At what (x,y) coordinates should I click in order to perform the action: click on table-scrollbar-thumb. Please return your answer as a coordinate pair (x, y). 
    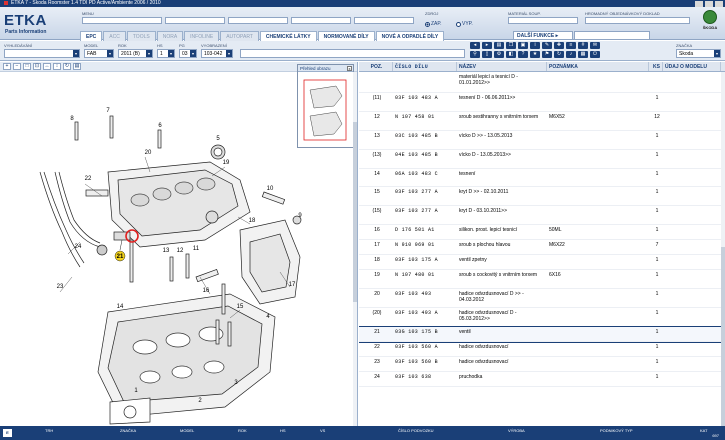
    Looking at the image, I should click on (723, 336).